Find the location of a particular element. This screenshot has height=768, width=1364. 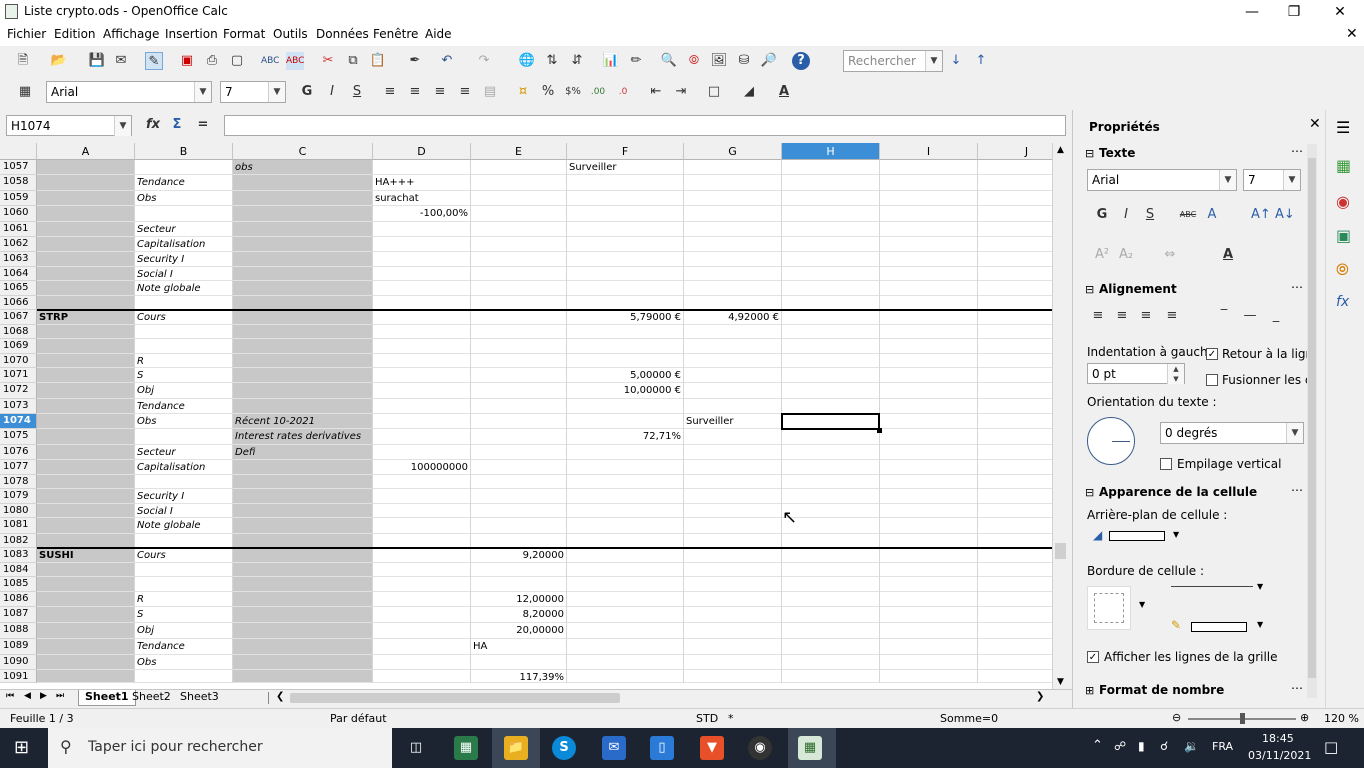

phone-app-icon: ▯ is located at coordinates (662, 748).